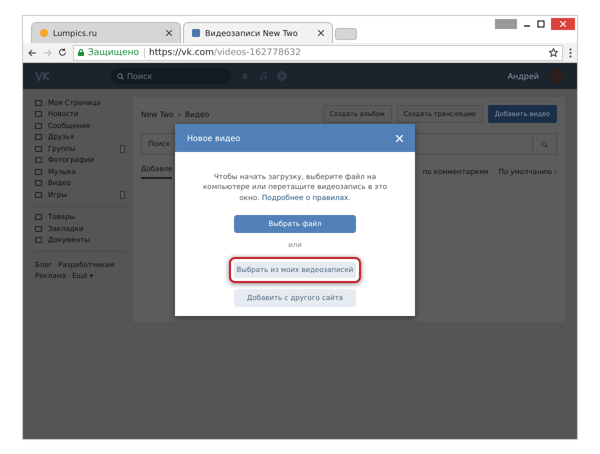  I want to click on address-bar: Защищено https://vk.com/videos-162778632, so click(318, 52).